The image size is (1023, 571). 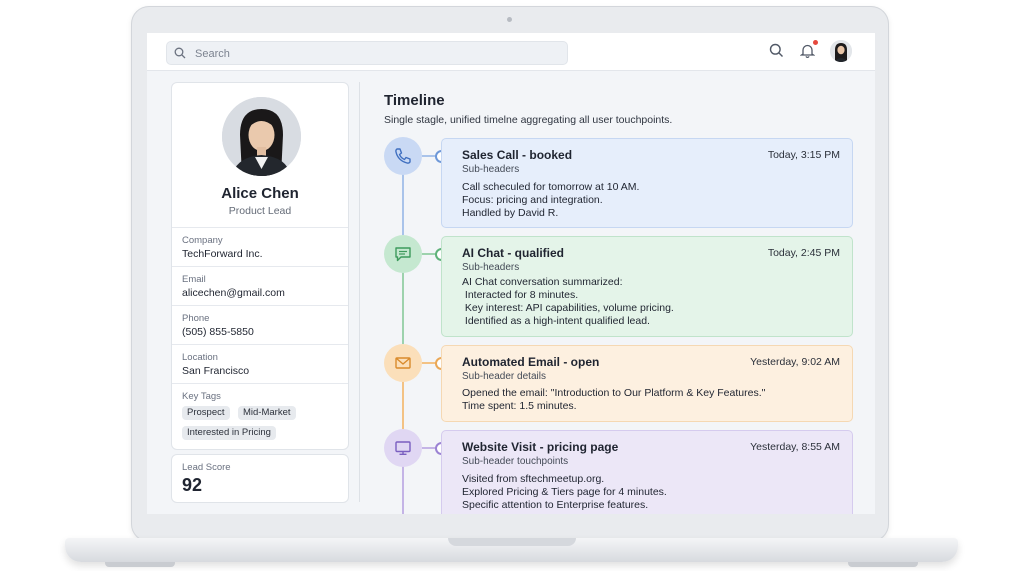 I want to click on profile-photo, so click(x=261, y=136).